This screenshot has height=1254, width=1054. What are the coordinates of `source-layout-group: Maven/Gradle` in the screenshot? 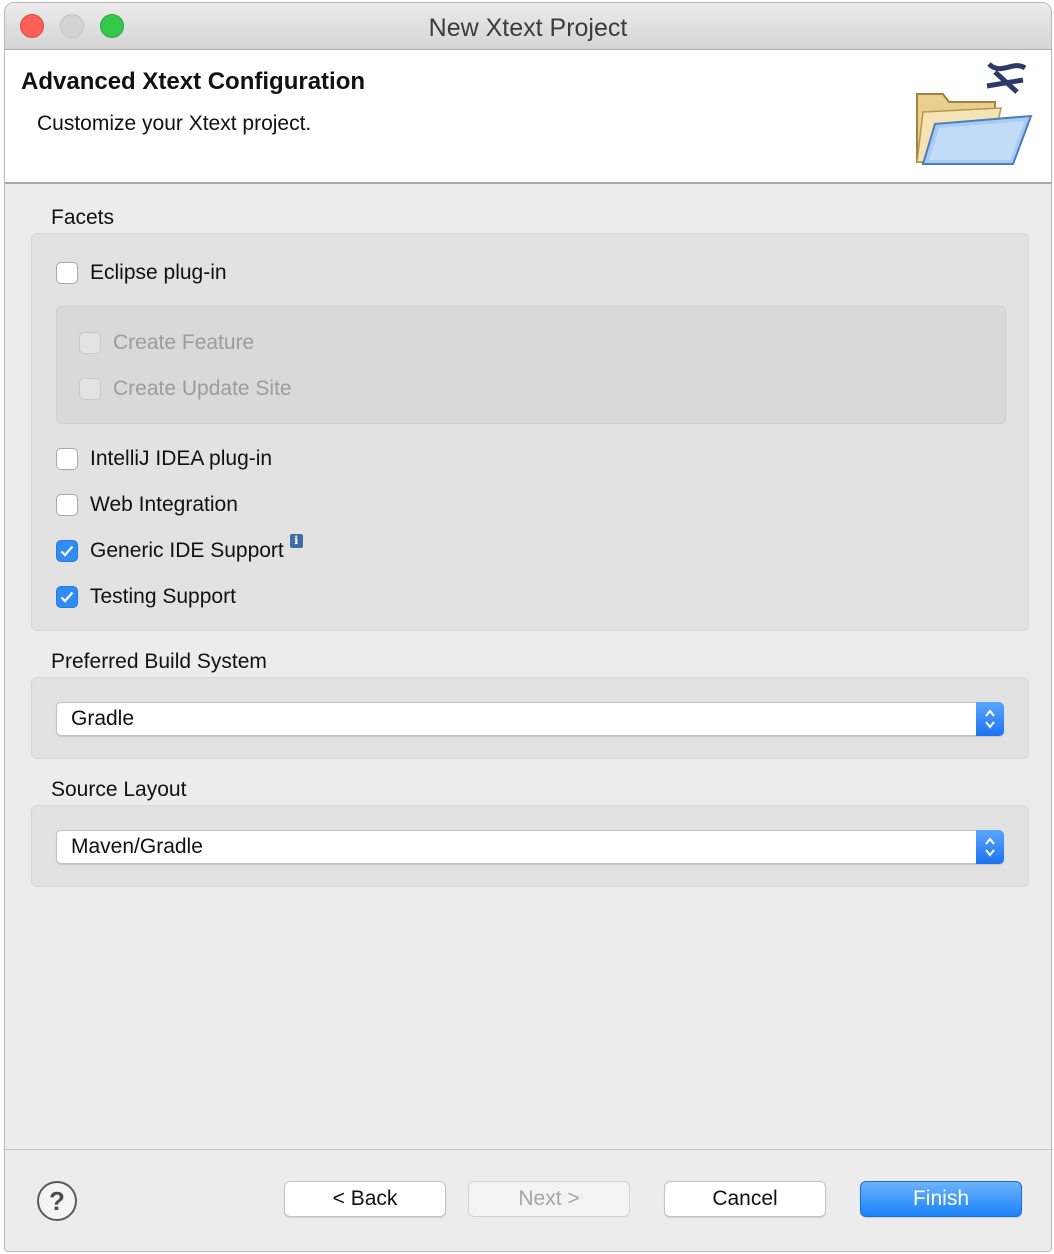 It's located at (530, 846).